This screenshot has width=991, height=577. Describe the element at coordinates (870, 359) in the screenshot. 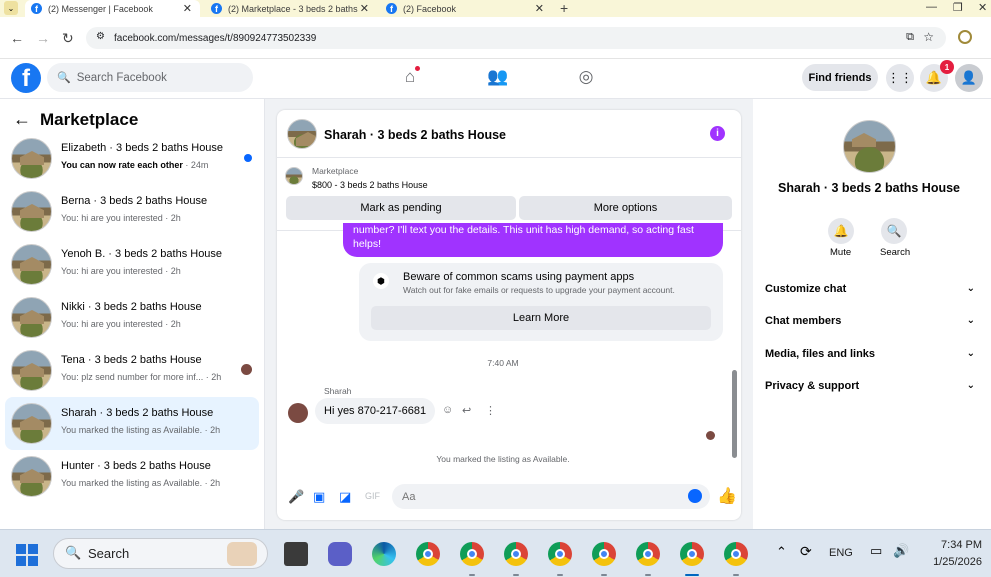

I see `media-files-links-row: Media, files and links ⌄` at that location.